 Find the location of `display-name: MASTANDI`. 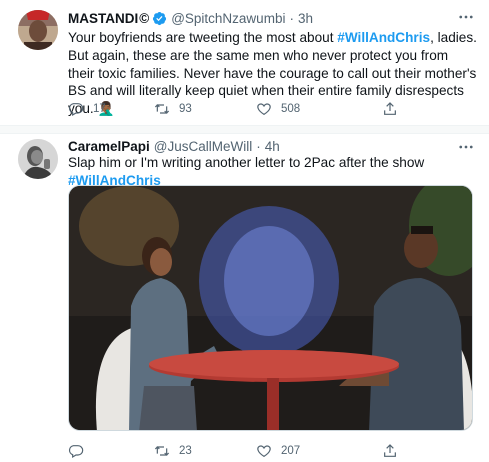

display-name: MASTANDI is located at coordinates (103, 18).